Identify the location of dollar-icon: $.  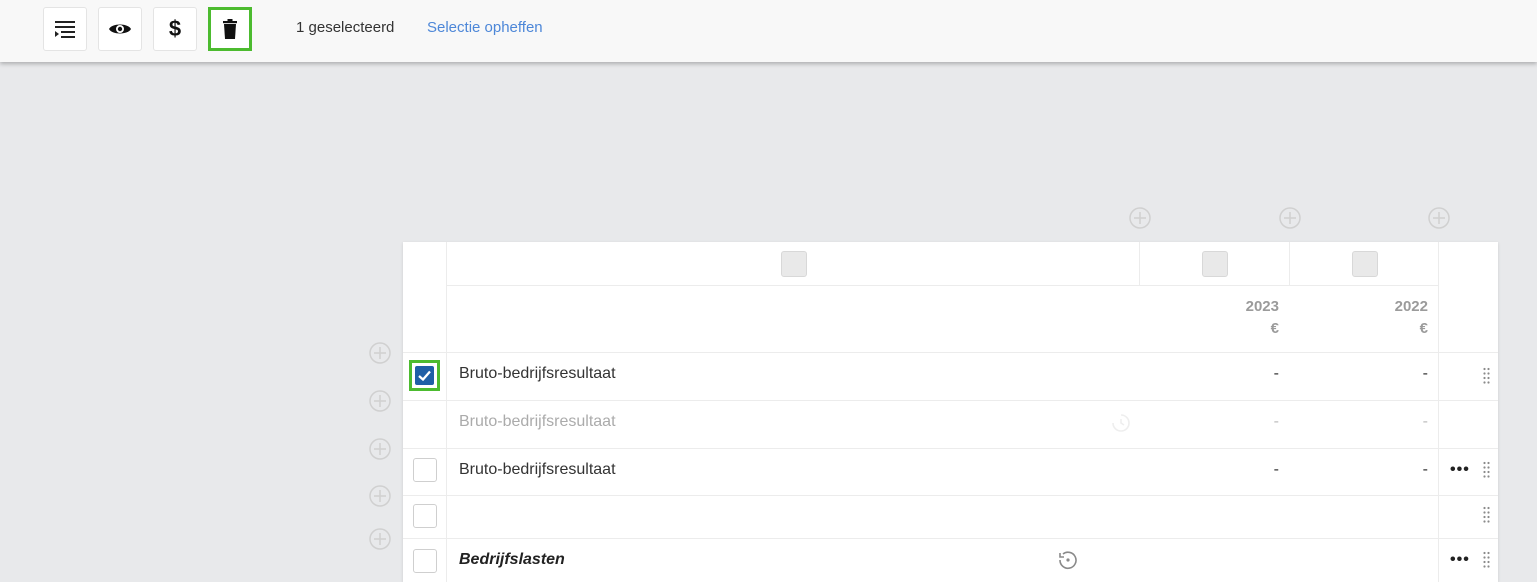
(175, 28).